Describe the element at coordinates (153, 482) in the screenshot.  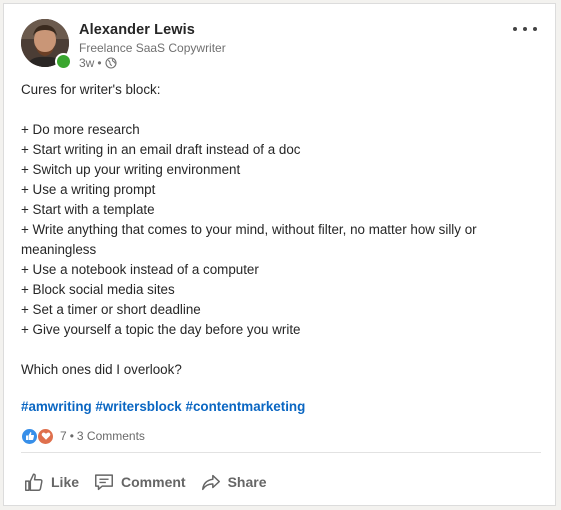
I see `comment-label: Comment` at that location.